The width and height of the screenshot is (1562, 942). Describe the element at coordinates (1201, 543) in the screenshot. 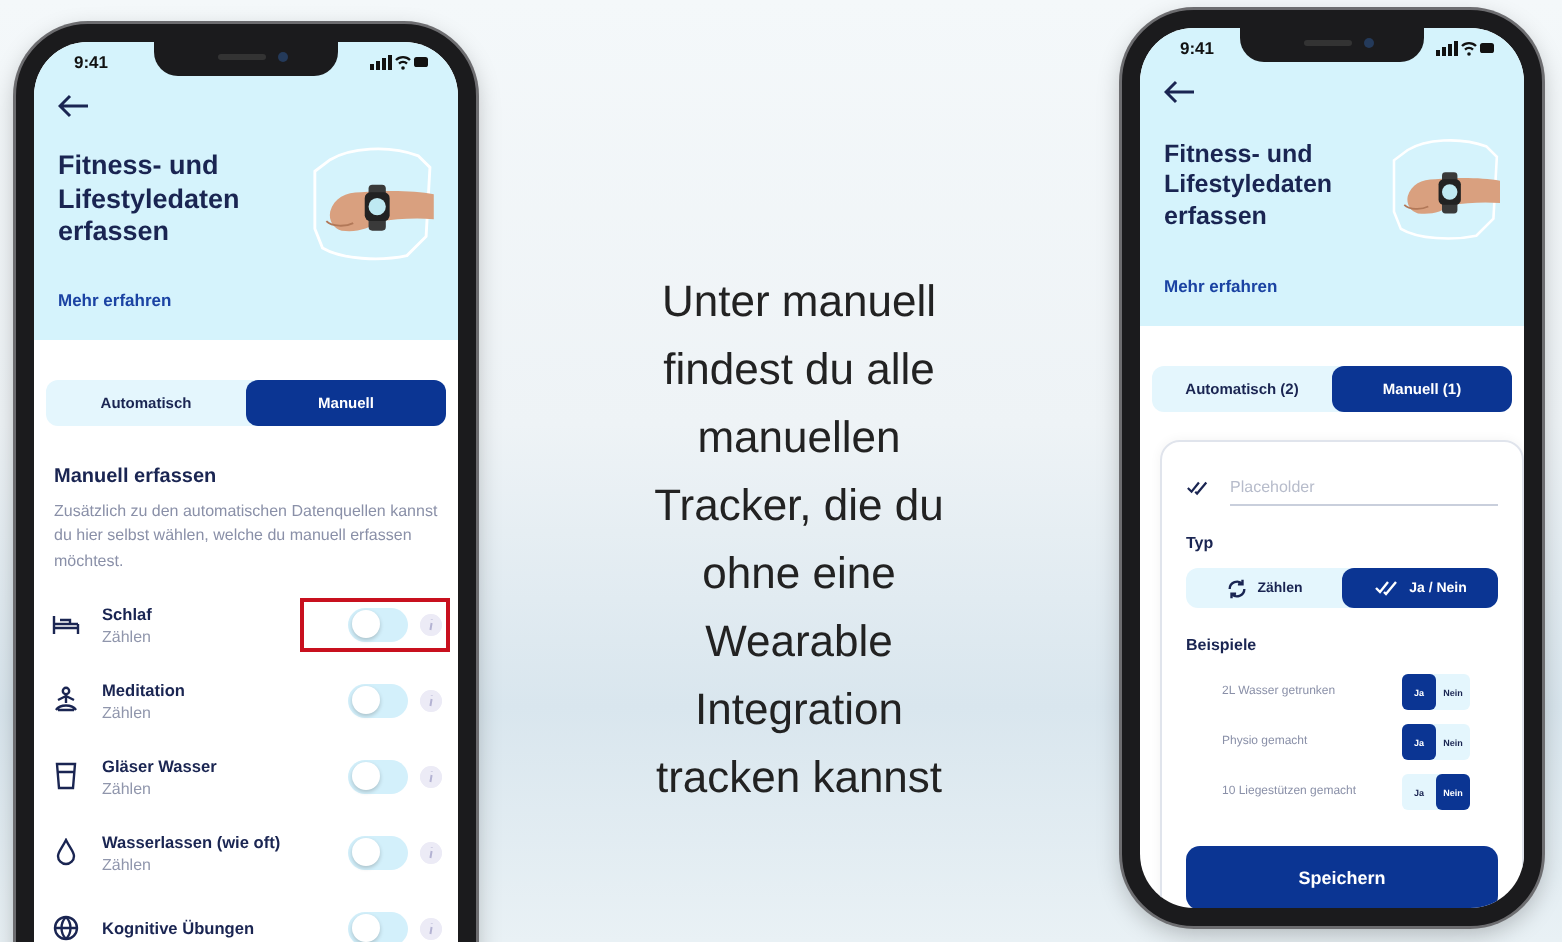

I see `type-label: Typ` at that location.